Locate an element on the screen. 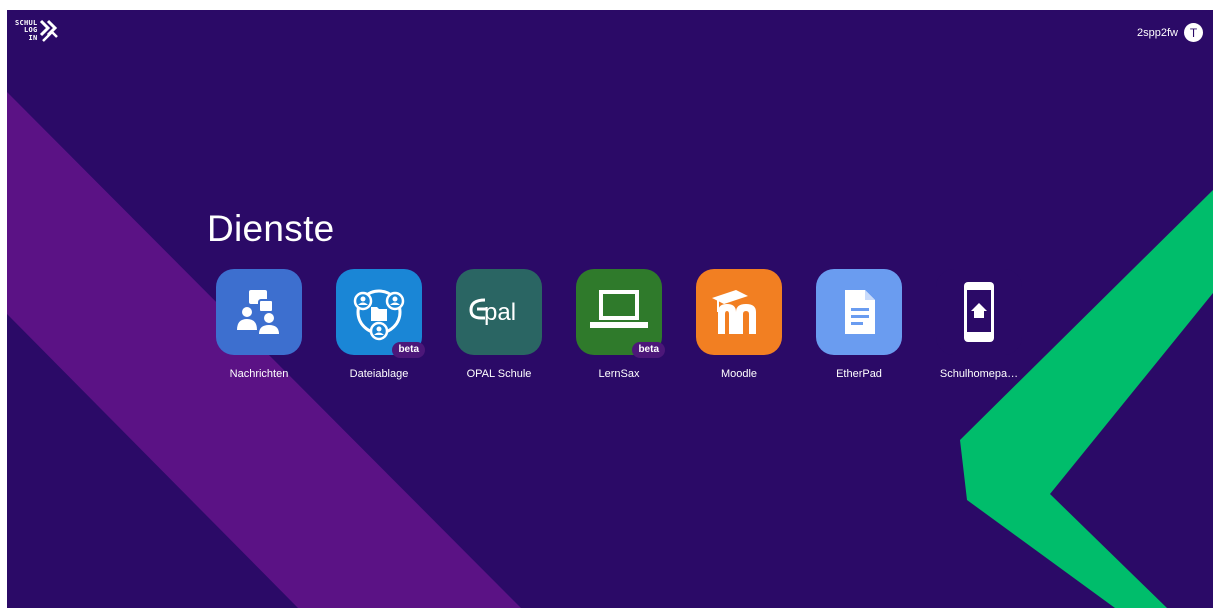 The width and height of the screenshot is (1213, 608). service-label: EtherPad is located at coordinates (859, 374).